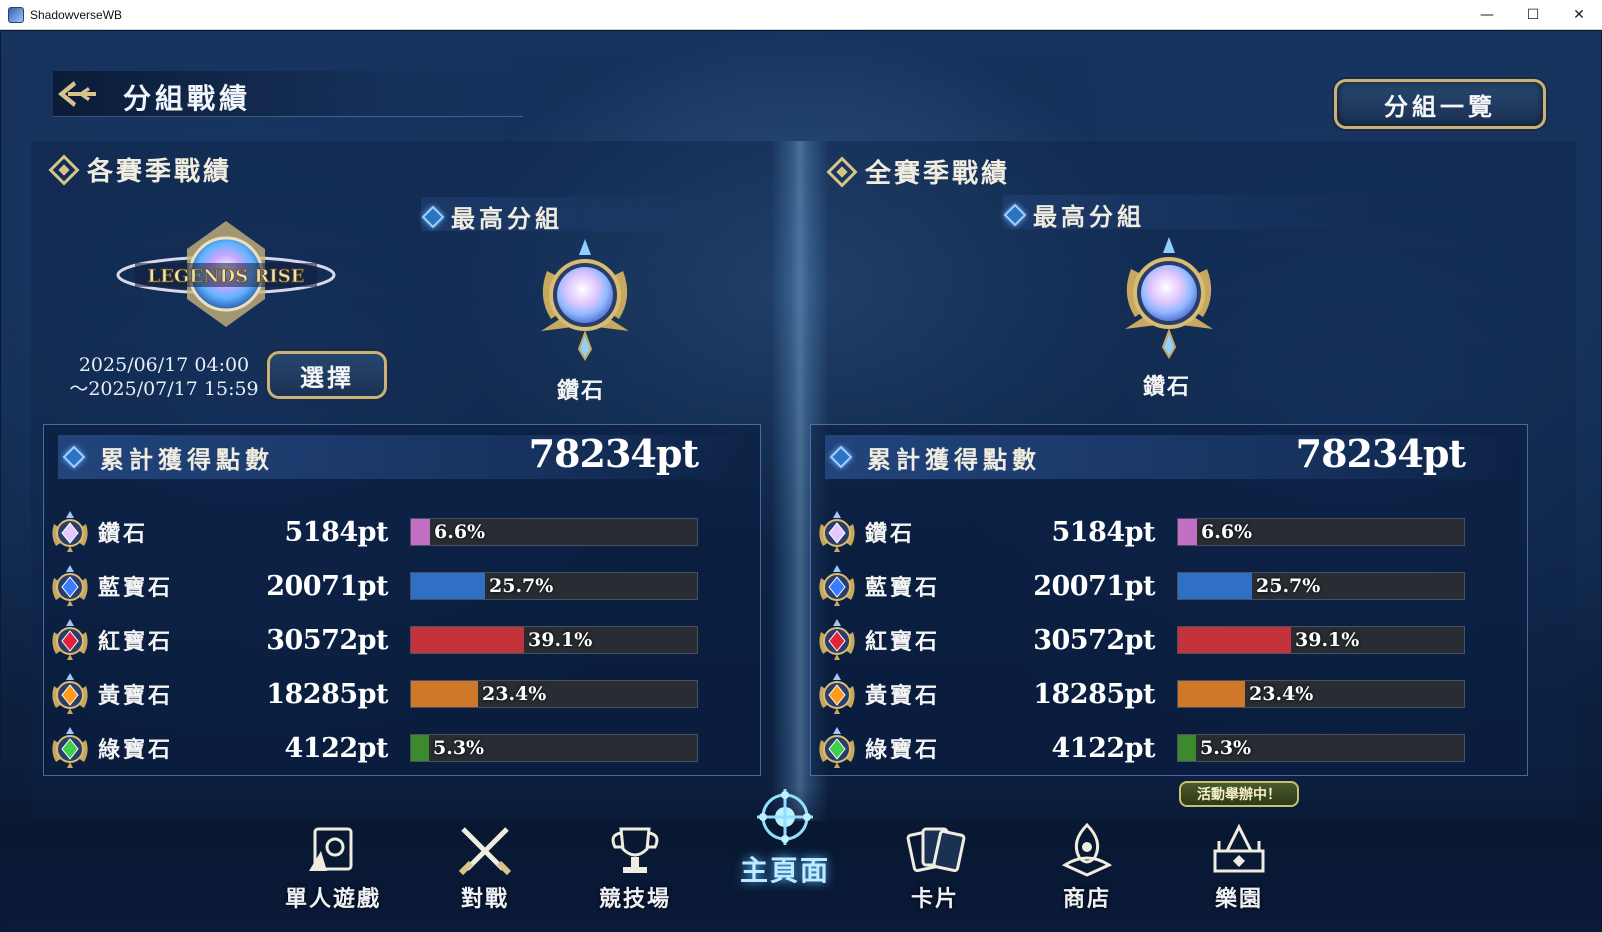  What do you see at coordinates (1239, 794) in the screenshot?
I see `event-badge: 活動舉辦中！` at bounding box center [1239, 794].